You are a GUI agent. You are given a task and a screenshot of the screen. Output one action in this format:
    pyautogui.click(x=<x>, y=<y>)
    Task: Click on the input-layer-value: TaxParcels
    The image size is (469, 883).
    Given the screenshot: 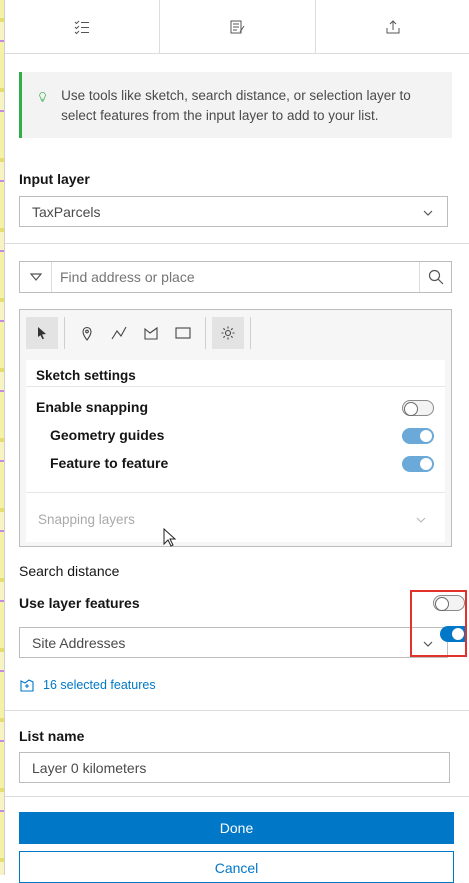 What is the action you would take?
    pyautogui.click(x=66, y=211)
    